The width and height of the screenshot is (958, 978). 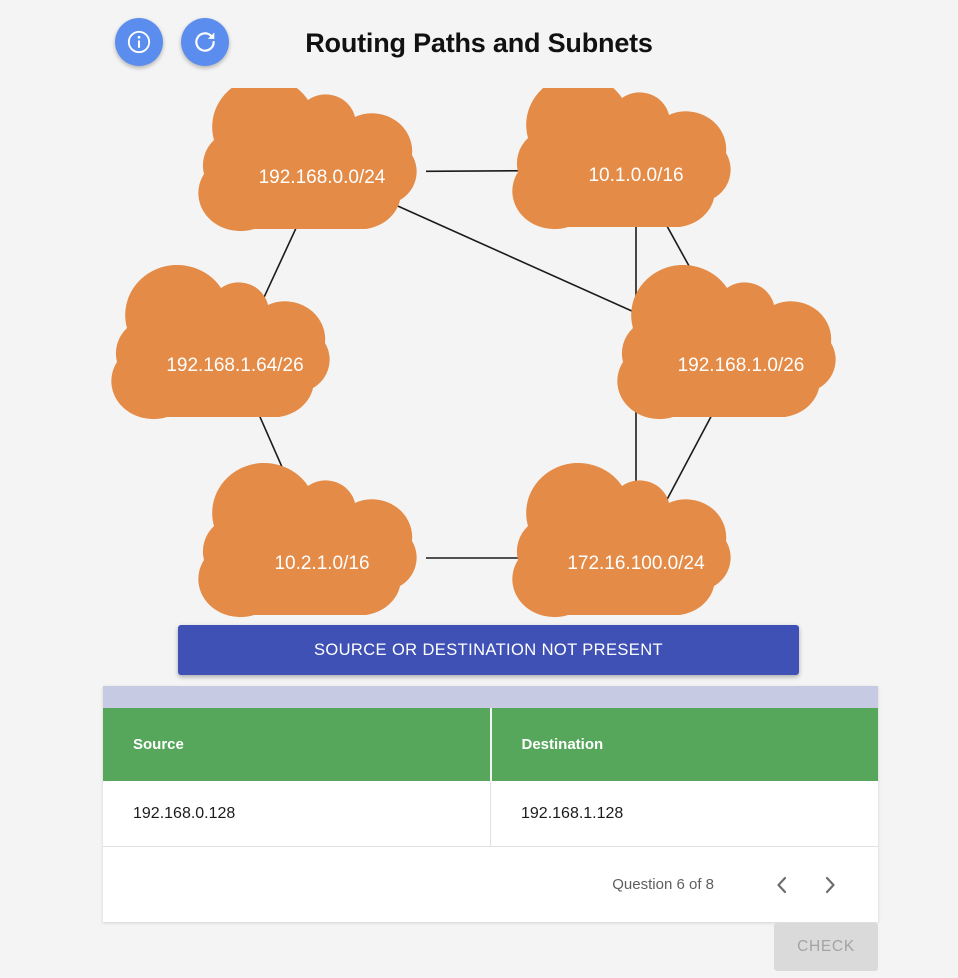 I want to click on header-bar: Routing Paths and Subnets, so click(x=479, y=46).